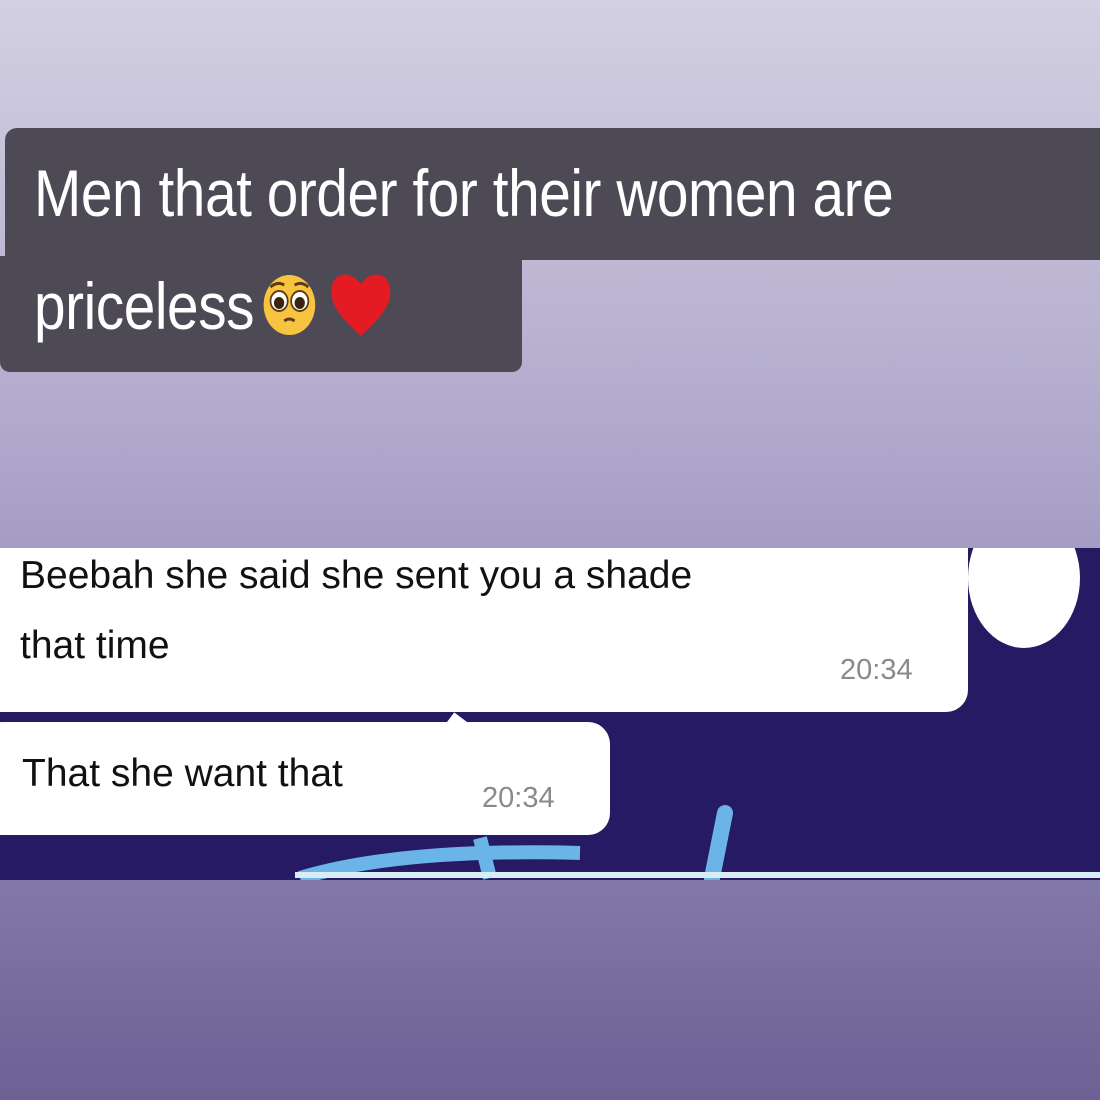 The width and height of the screenshot is (1100, 1100). What do you see at coordinates (697, 875) in the screenshot?
I see `divider-line` at bounding box center [697, 875].